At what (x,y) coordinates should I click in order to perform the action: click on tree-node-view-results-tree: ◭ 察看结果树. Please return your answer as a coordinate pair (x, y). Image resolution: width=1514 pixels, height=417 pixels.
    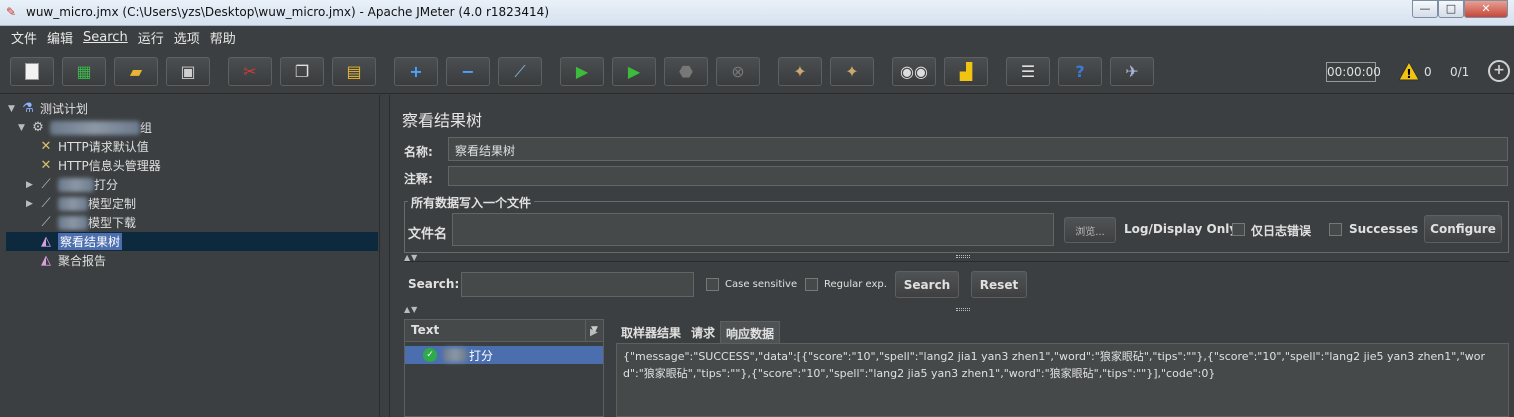
    Looking at the image, I should click on (192, 241).